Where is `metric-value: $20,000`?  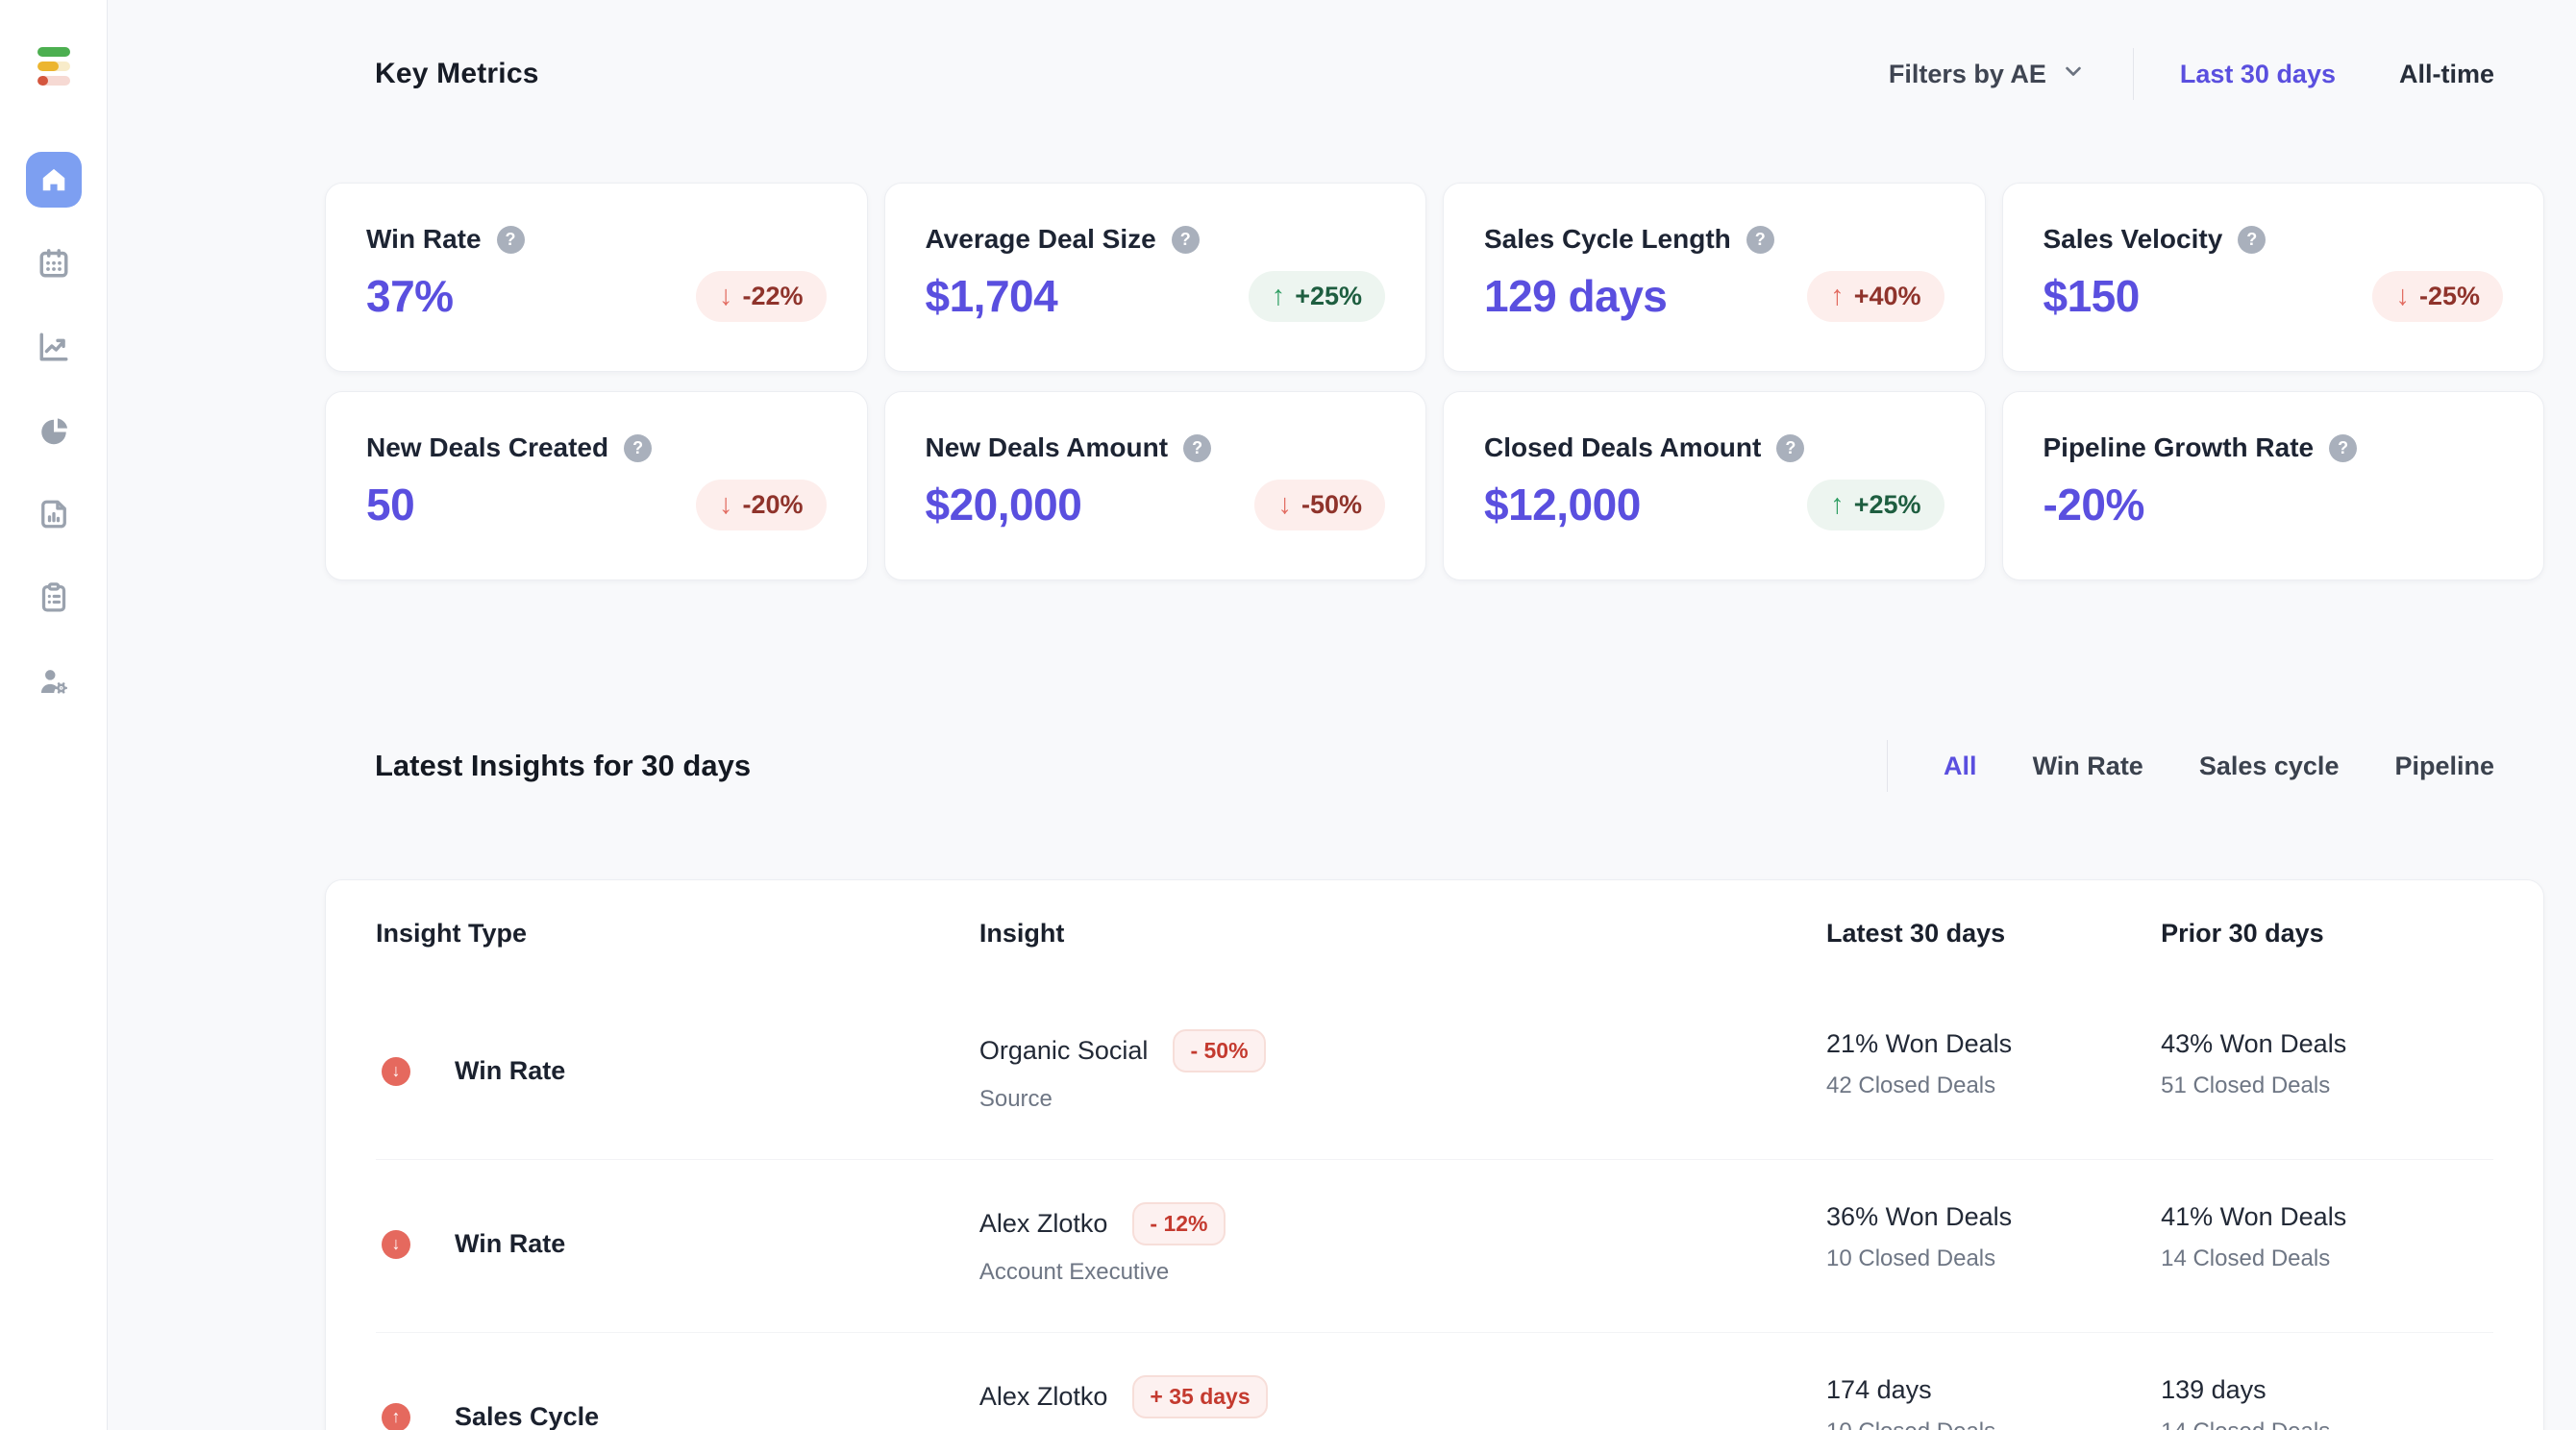 metric-value: $20,000 is located at coordinates (1003, 505).